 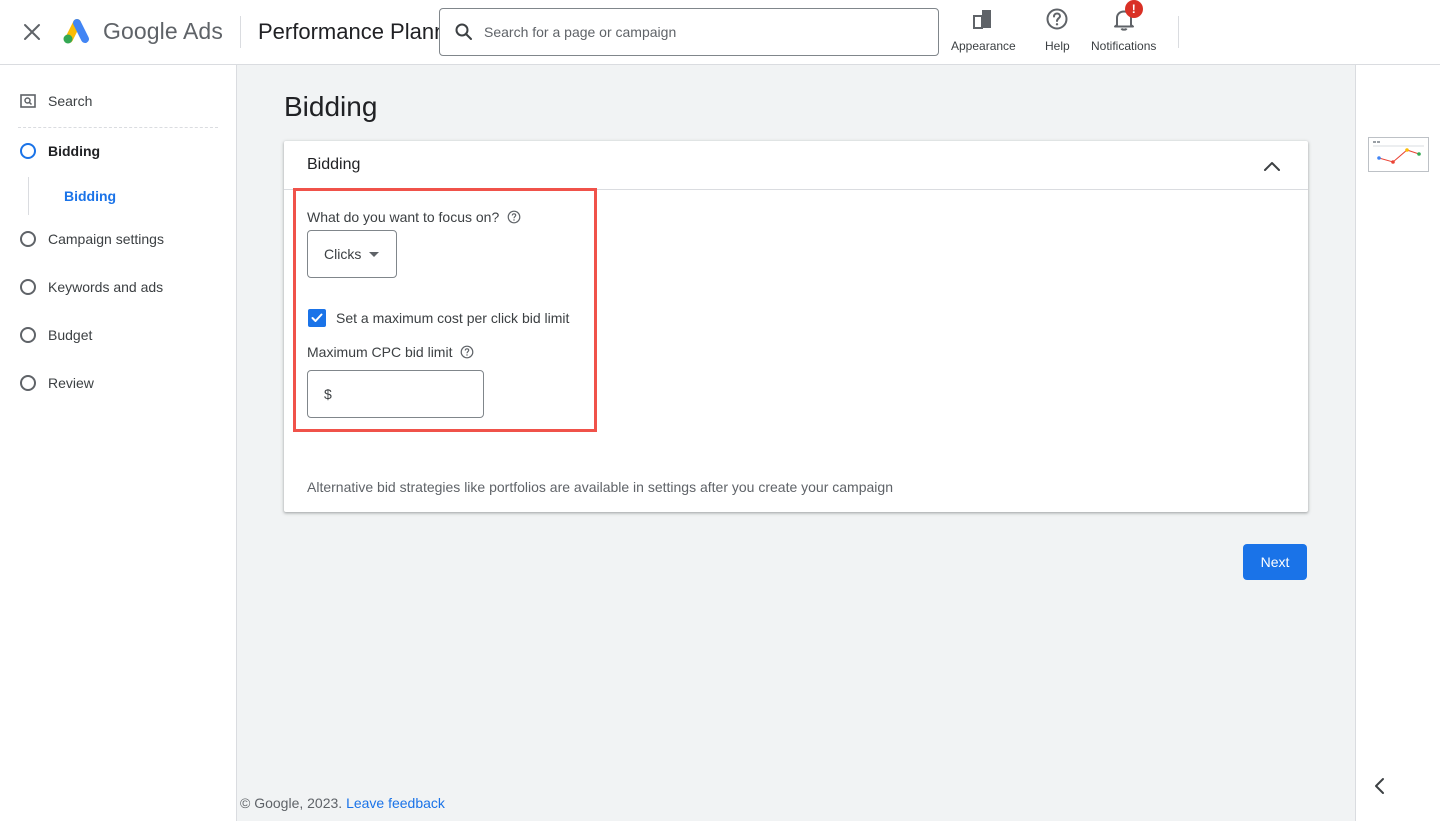 What do you see at coordinates (90, 196) in the screenshot?
I see `sidebar-subitem-bidding: Bidding` at bounding box center [90, 196].